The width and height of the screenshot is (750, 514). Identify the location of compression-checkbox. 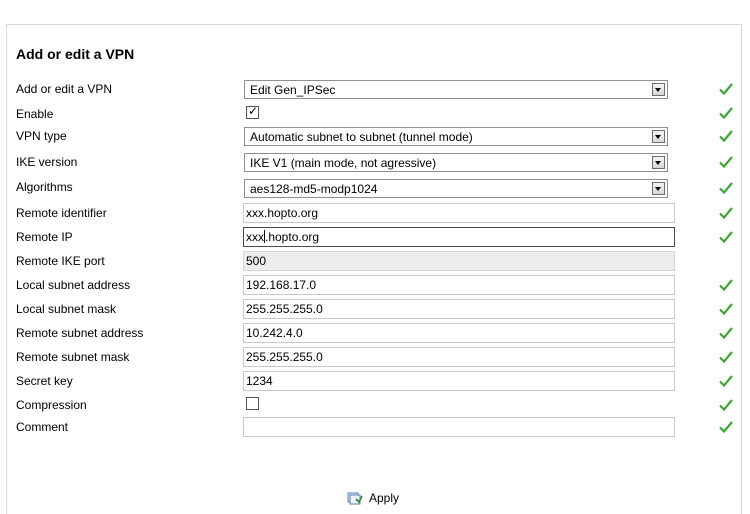
(252, 403).